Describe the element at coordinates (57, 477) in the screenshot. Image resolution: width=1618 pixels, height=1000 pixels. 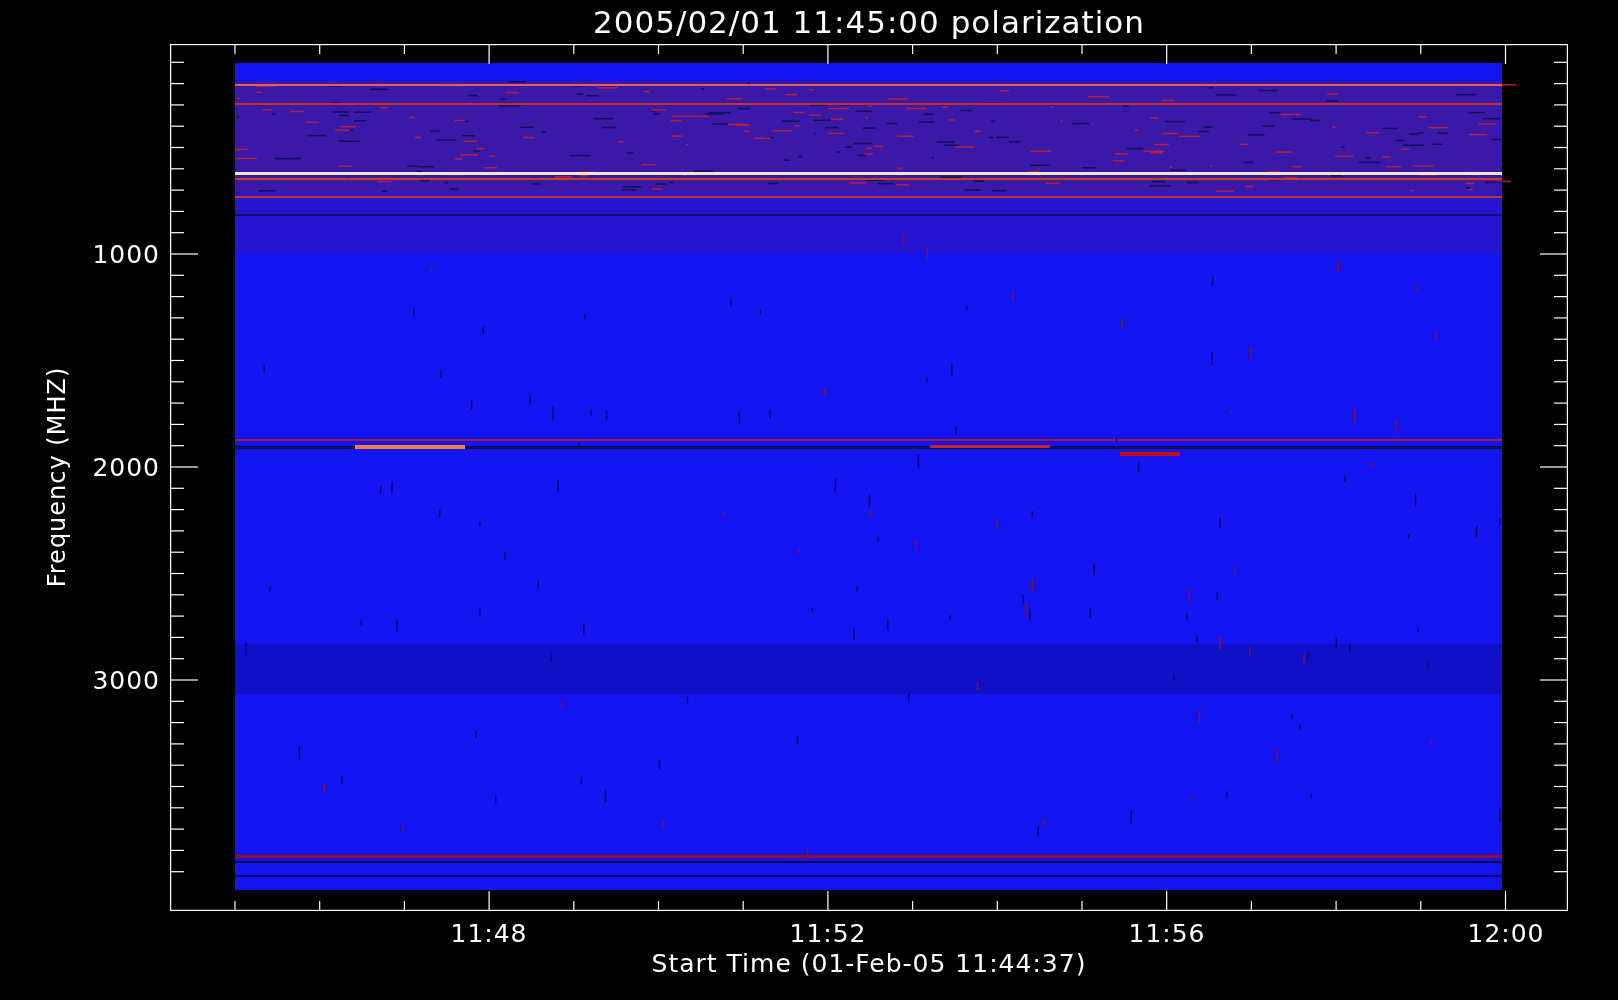
I see `y-axis-label: Frequency (MHZ)` at that location.